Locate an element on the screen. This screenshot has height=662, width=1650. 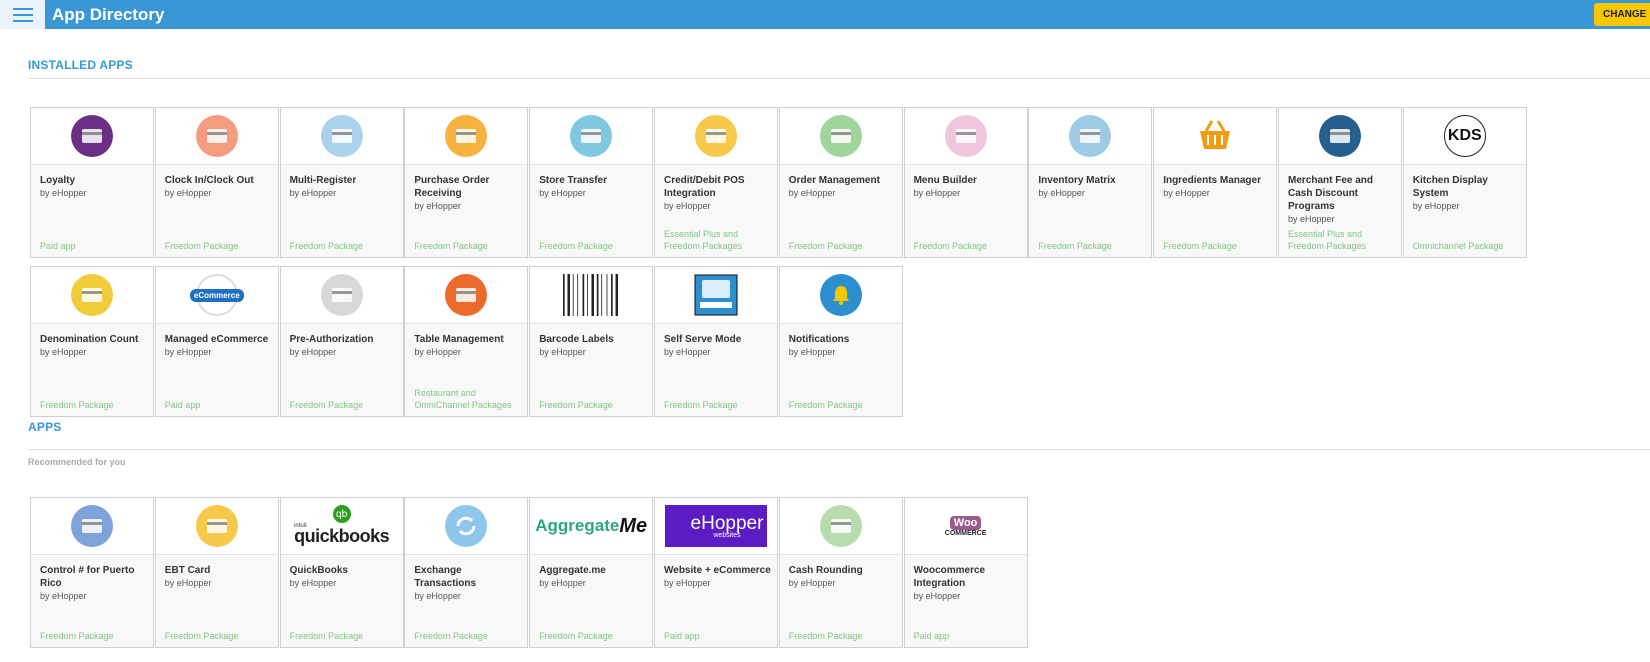
app-name: Notifications is located at coordinates (819, 339).